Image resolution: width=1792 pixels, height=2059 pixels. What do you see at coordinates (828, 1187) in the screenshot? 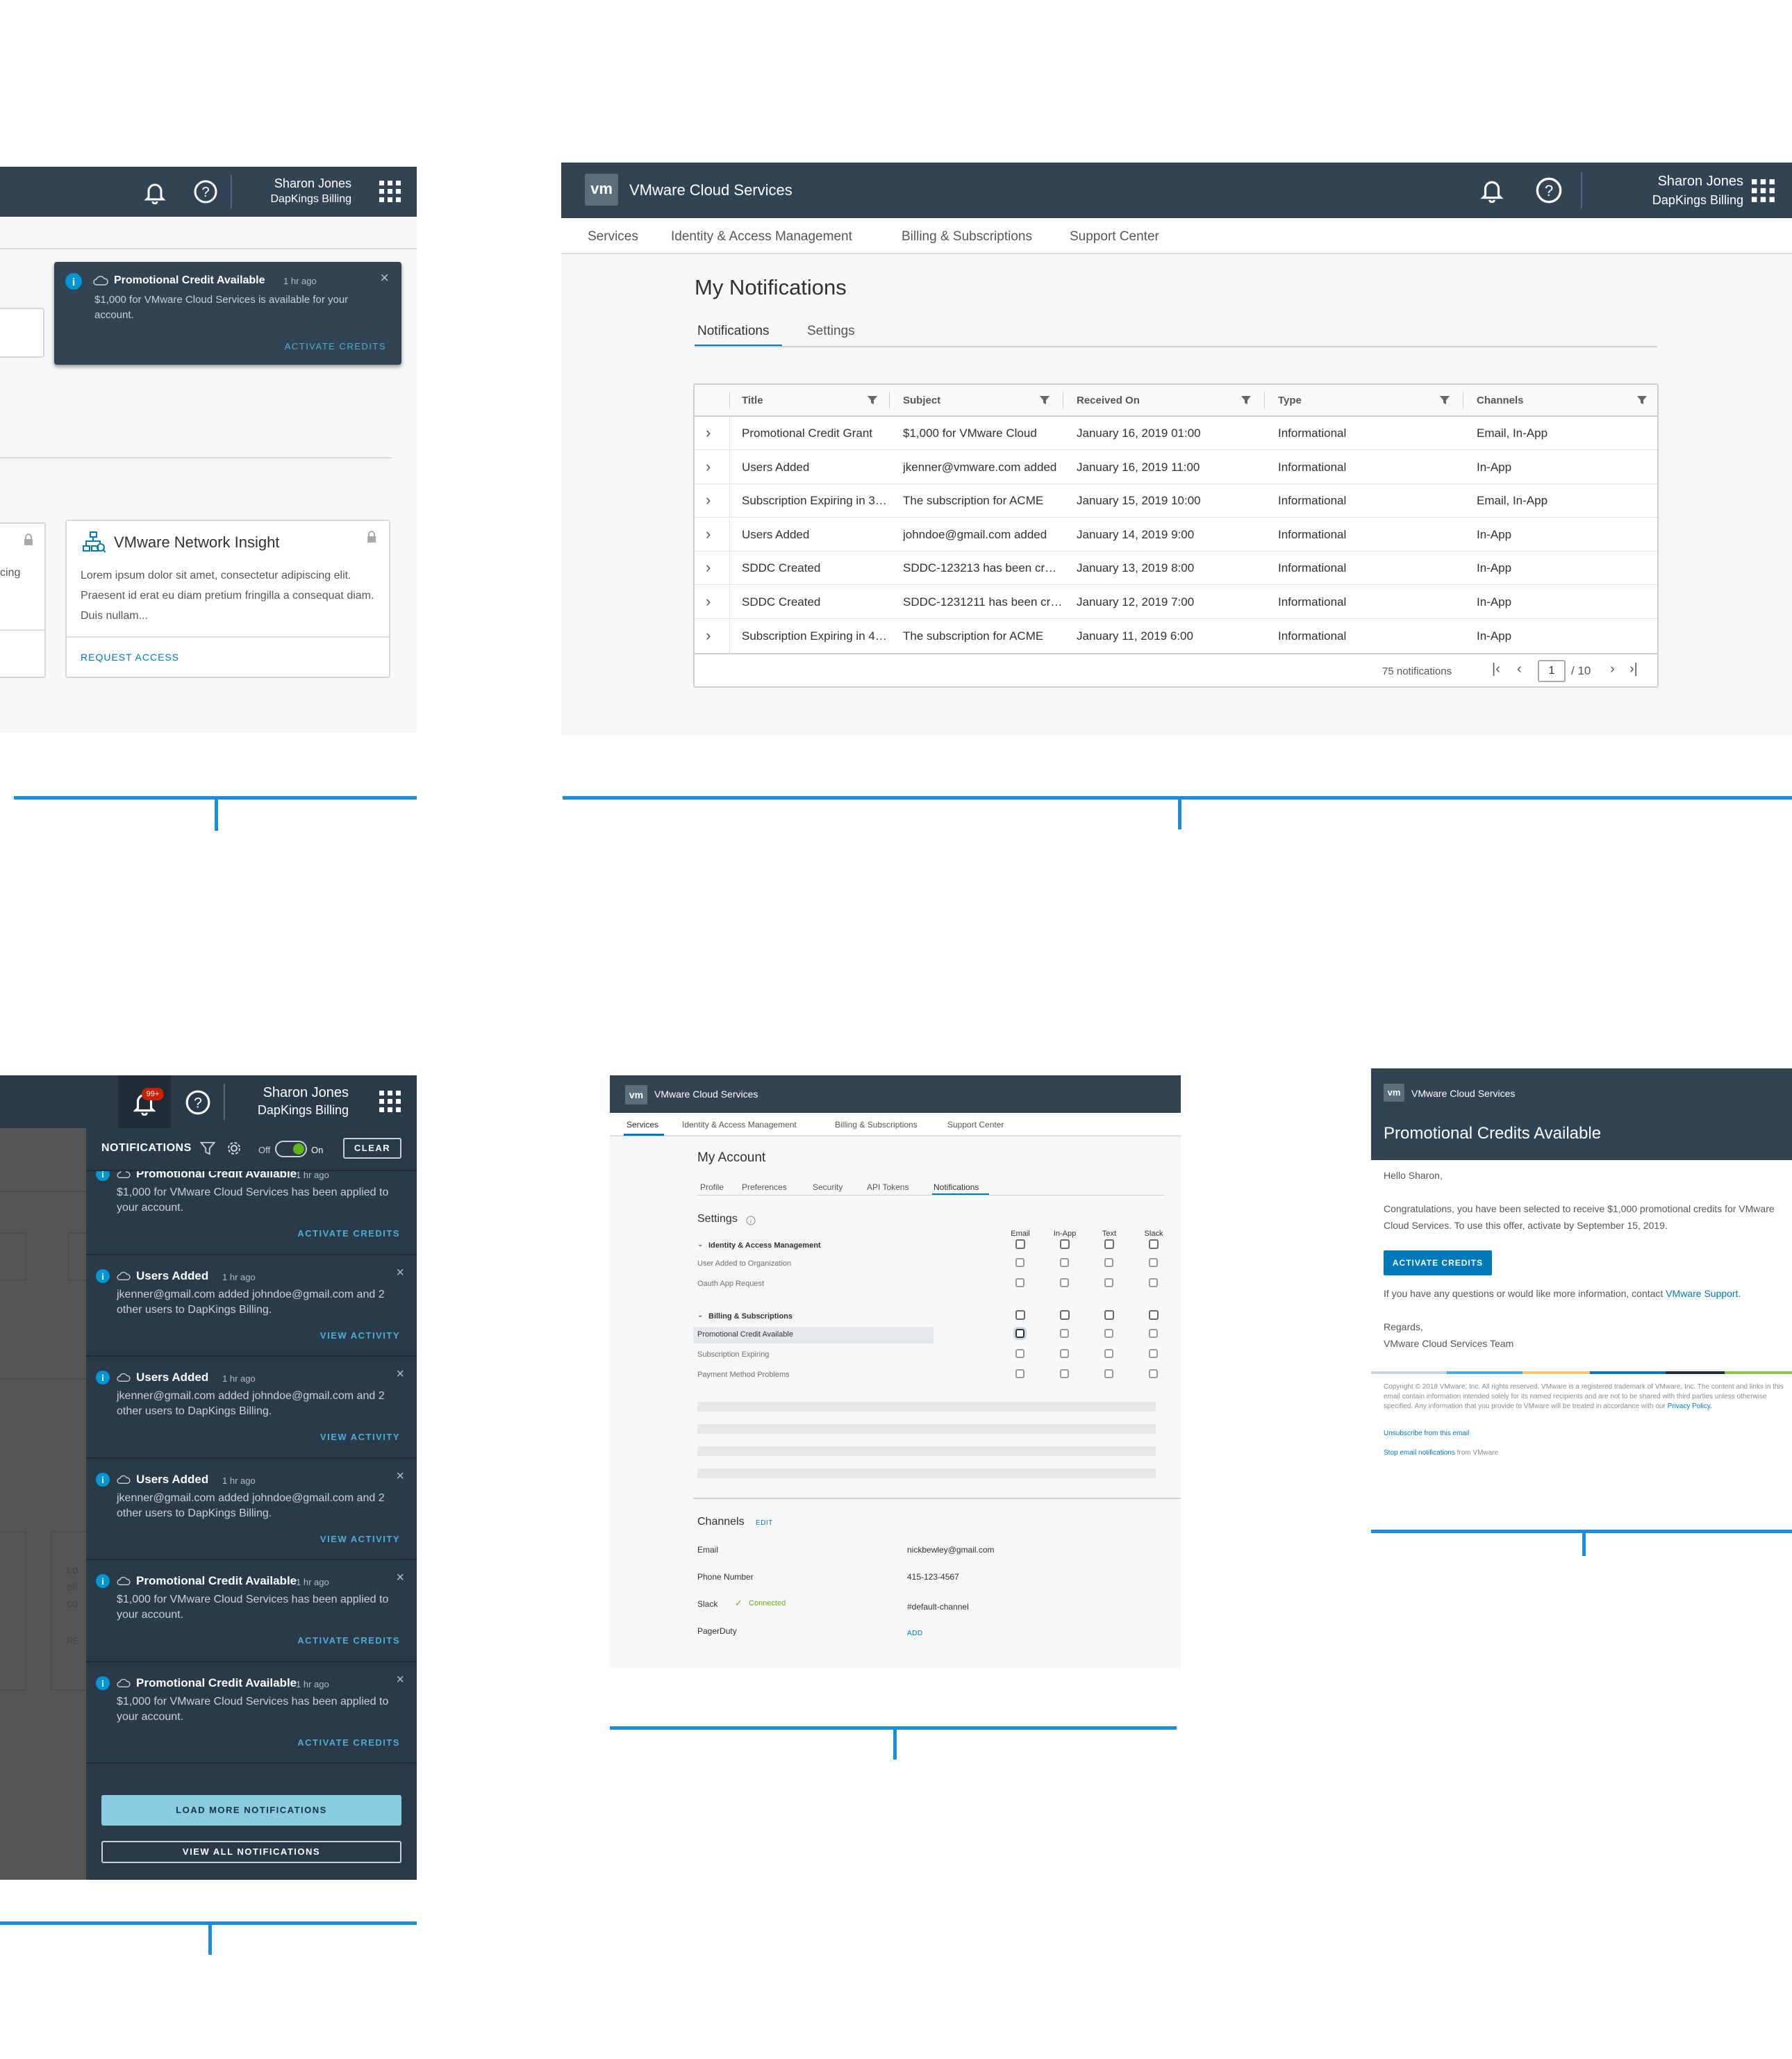
I see `tab-security: Security` at bounding box center [828, 1187].